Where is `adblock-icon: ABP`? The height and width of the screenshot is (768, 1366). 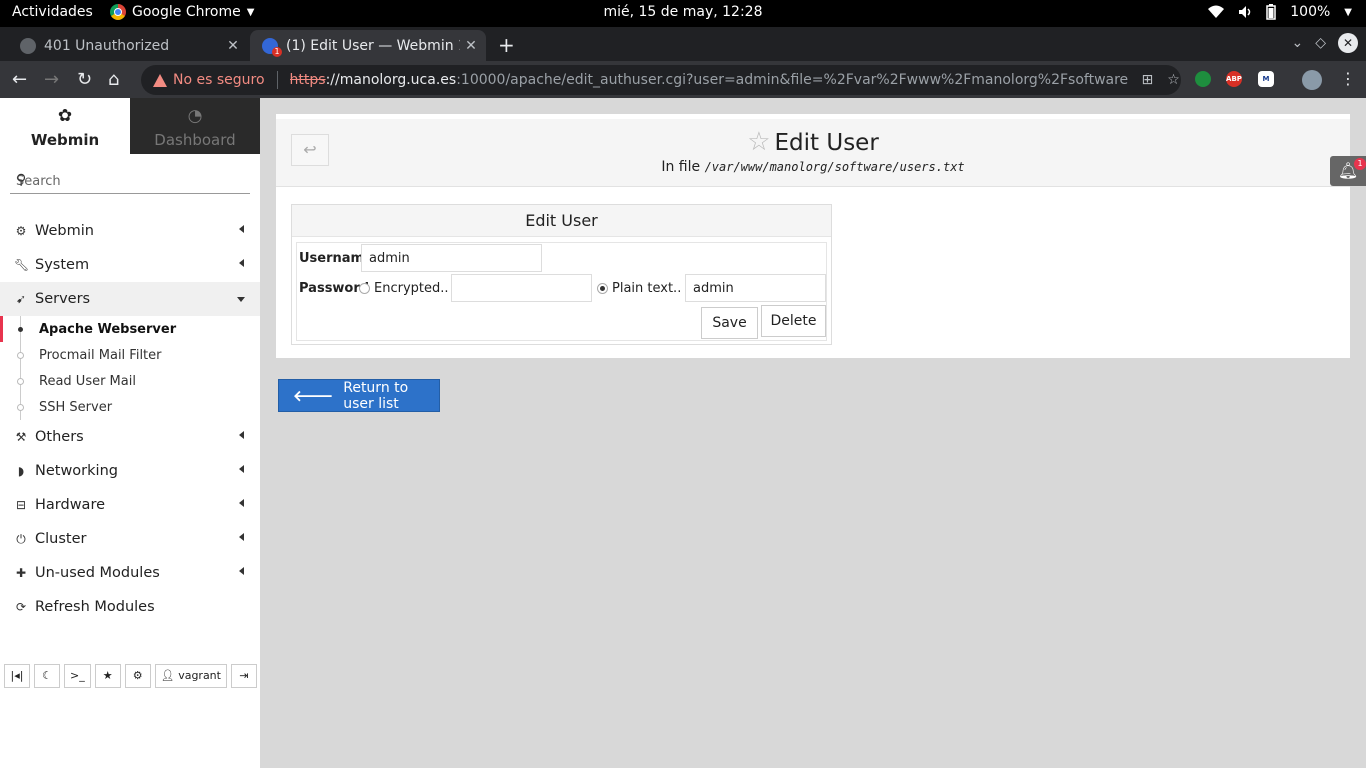
adblock-icon: ABP is located at coordinates (1234, 79).